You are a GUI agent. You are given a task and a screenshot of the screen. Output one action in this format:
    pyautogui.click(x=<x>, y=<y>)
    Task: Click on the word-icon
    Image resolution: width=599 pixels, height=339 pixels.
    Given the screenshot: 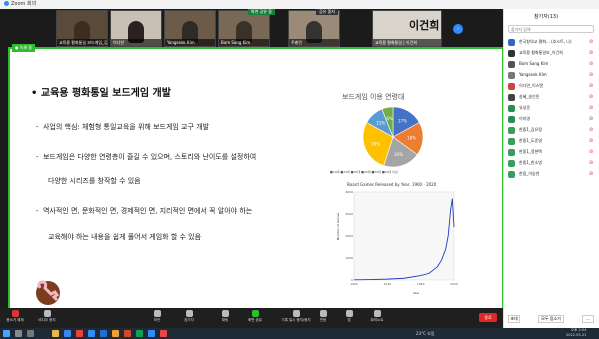 What is the action you would take?
    pyautogui.click(x=103, y=333)
    